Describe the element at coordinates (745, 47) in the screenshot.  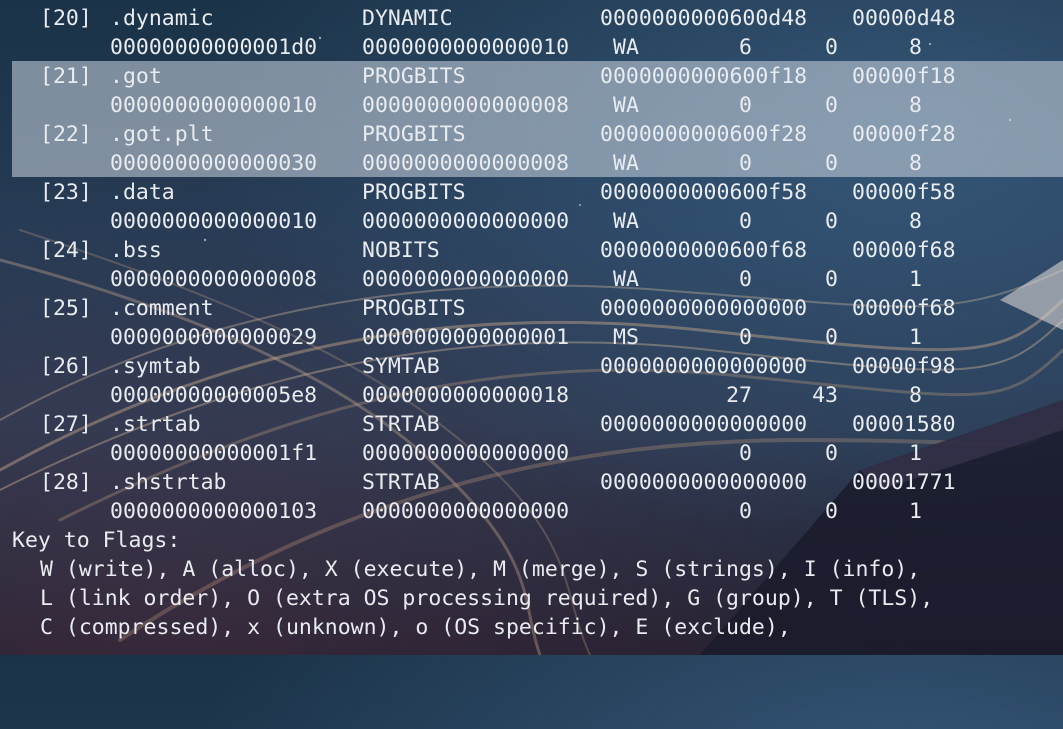
I see `section-link: 6` at that location.